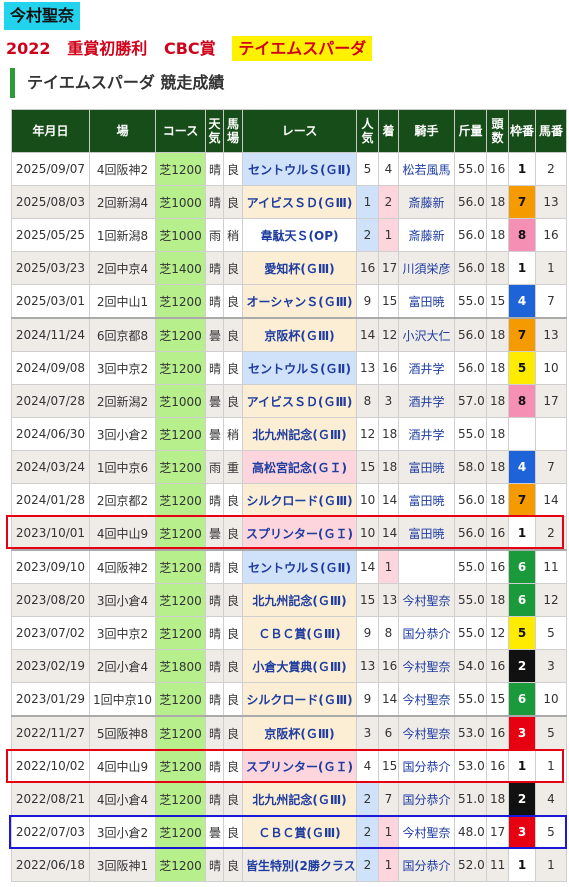 Image resolution: width=569 pixels, height=887 pixels. Describe the element at coordinates (426, 169) in the screenshot. I see `cell-jockey: 松若風馬` at that location.